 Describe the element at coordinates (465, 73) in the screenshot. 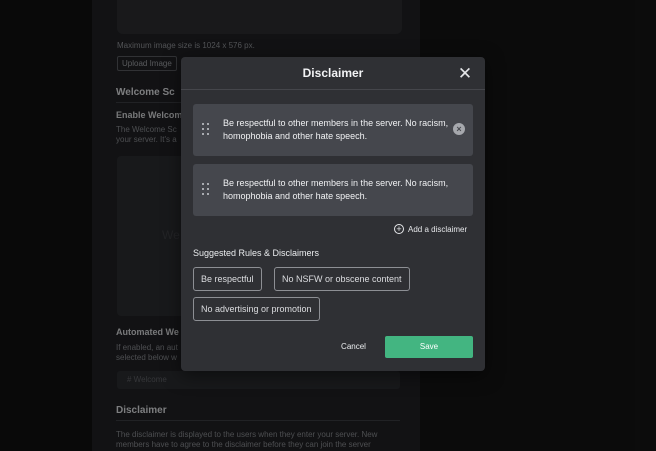

I see `close-icon: ✕` at that location.